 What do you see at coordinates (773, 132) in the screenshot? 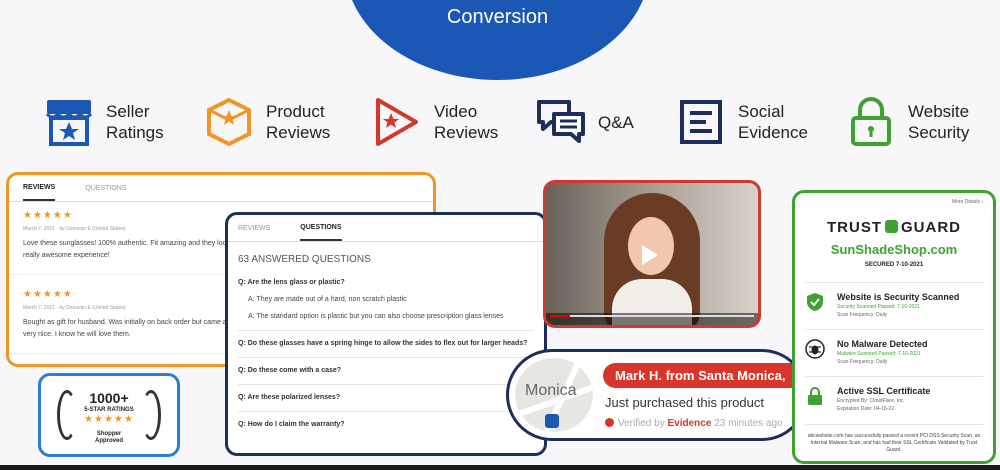
I see `feature-line2: Evidence` at bounding box center [773, 132].